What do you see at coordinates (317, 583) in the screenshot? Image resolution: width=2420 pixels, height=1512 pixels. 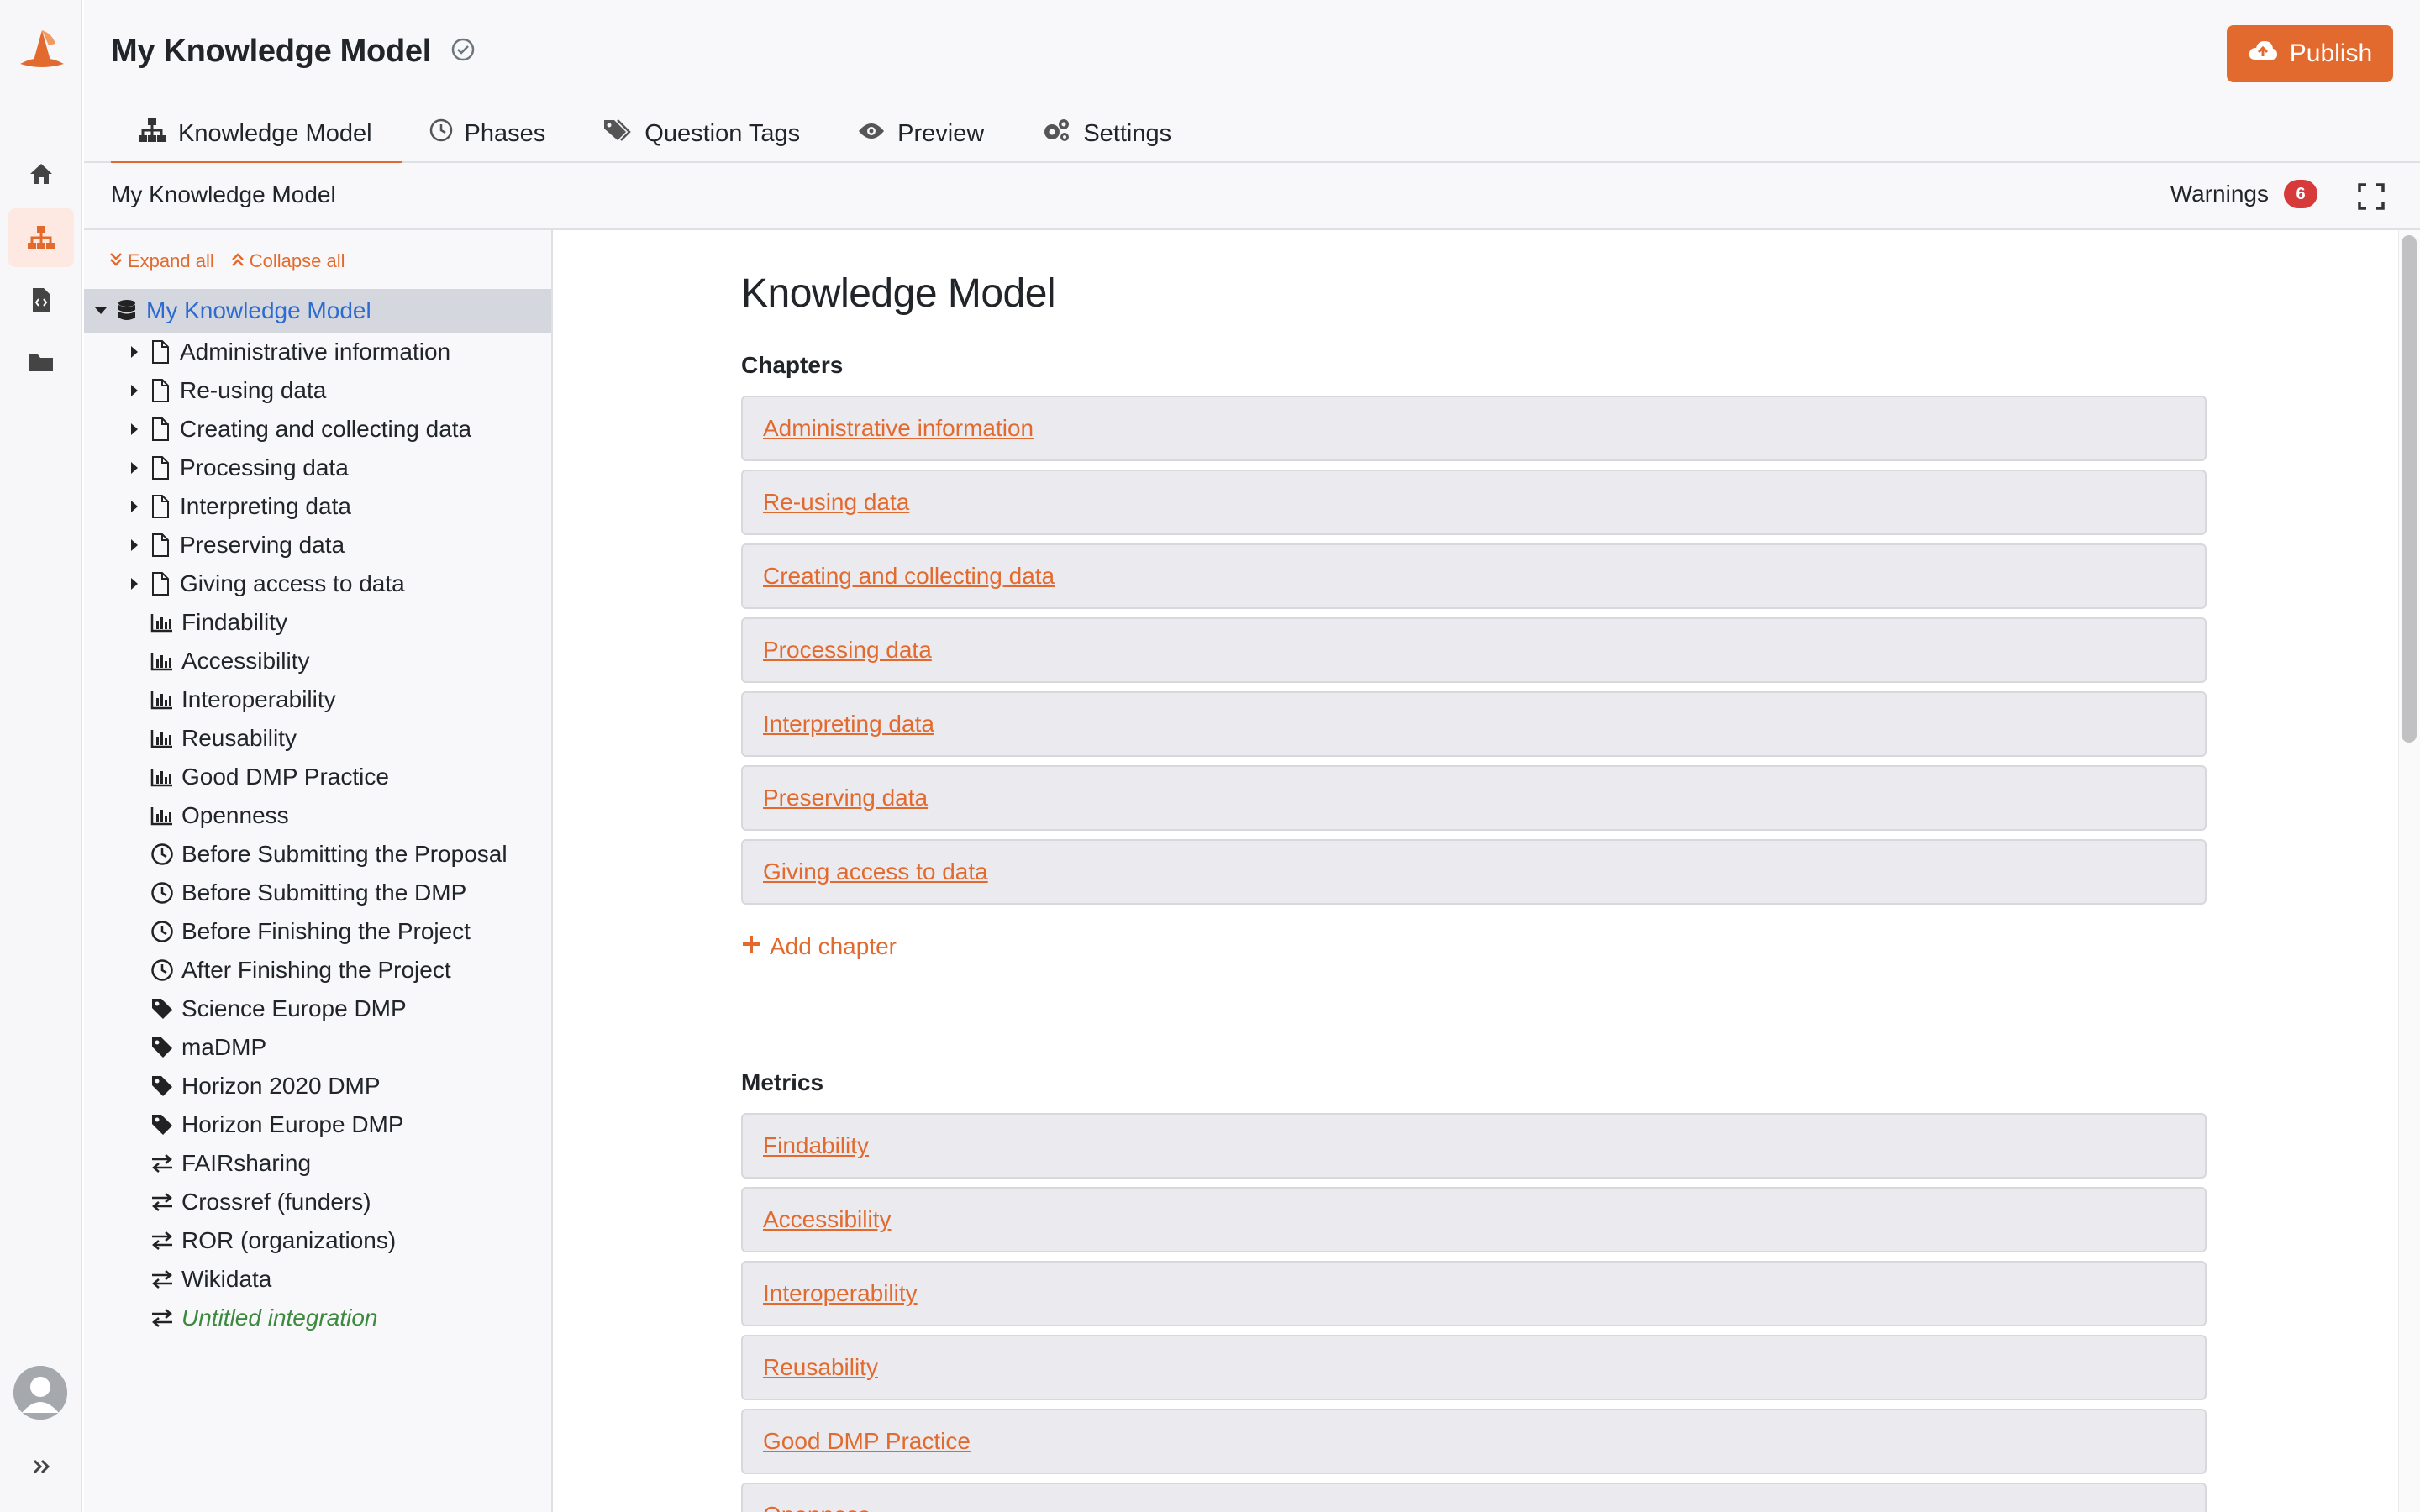 I see `tree-item: Giving access to data` at bounding box center [317, 583].